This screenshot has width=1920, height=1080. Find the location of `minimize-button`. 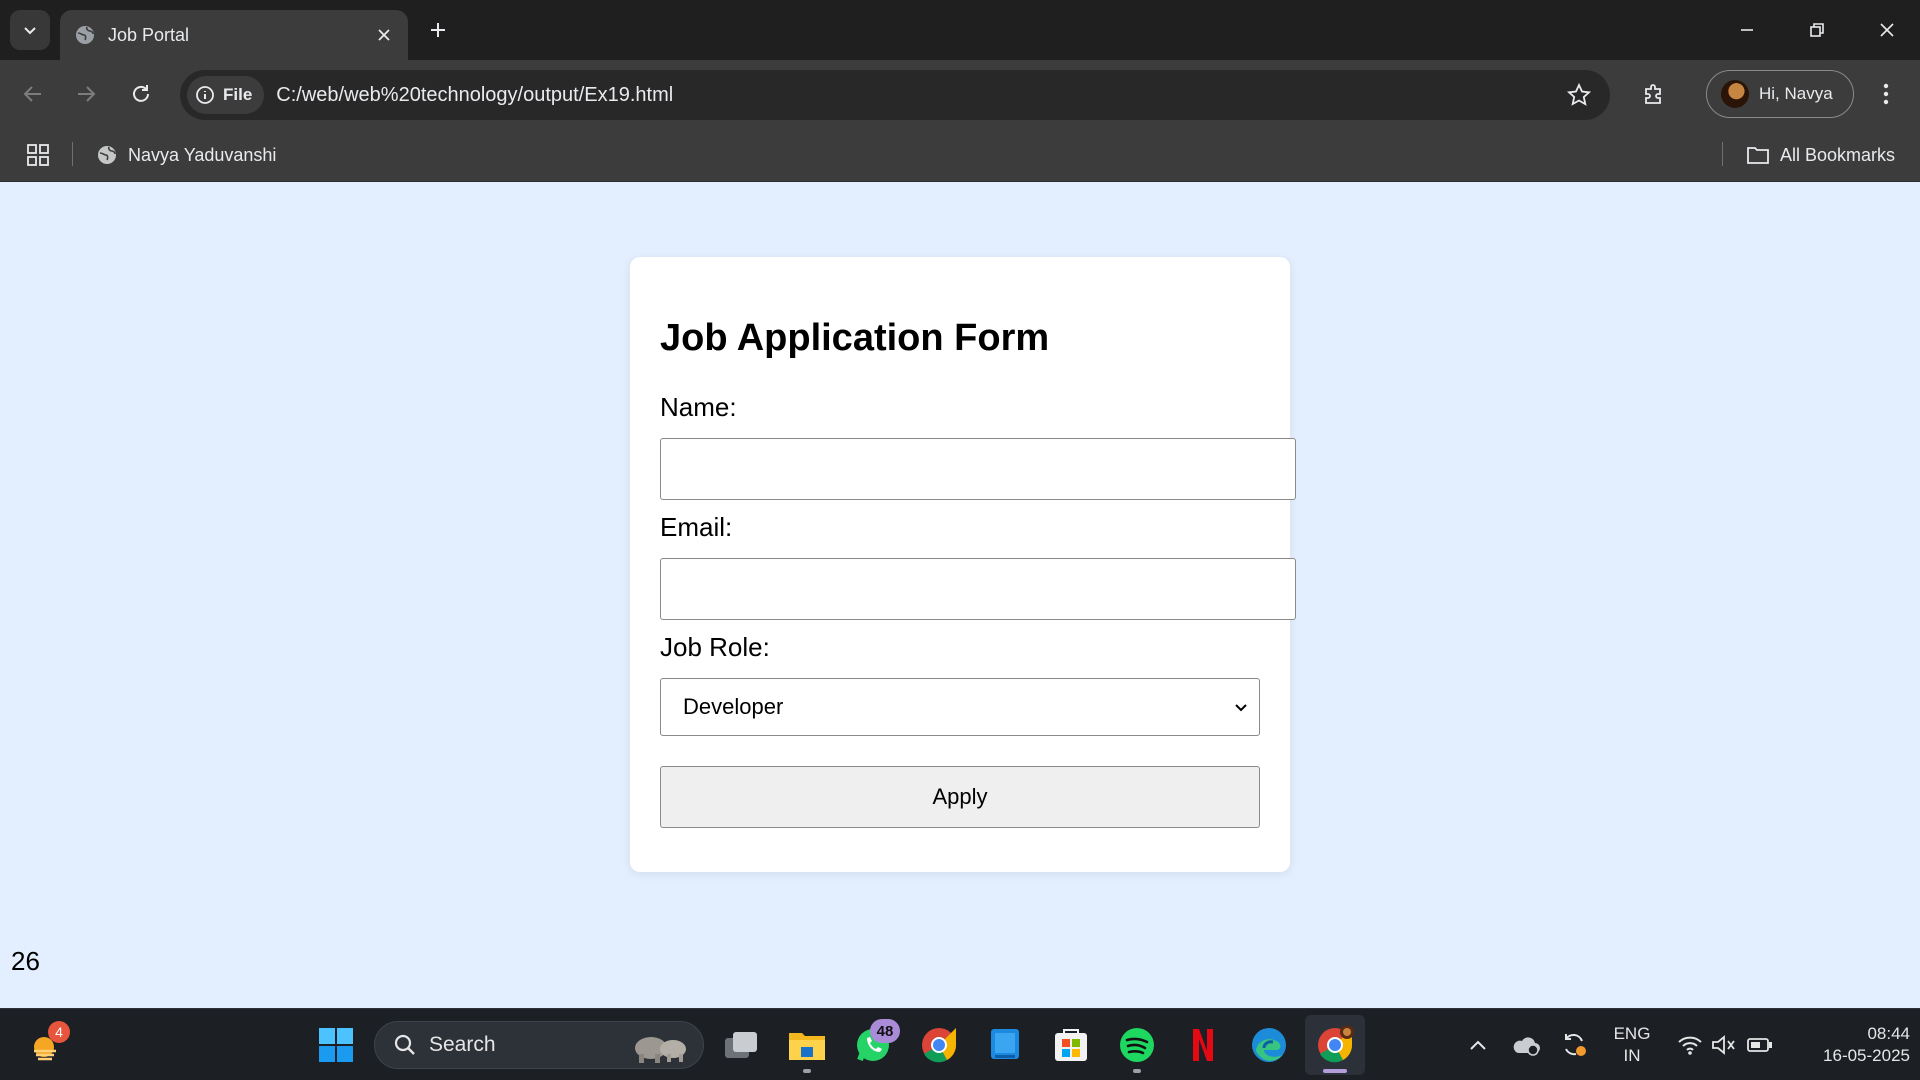

minimize-button is located at coordinates (1747, 30).